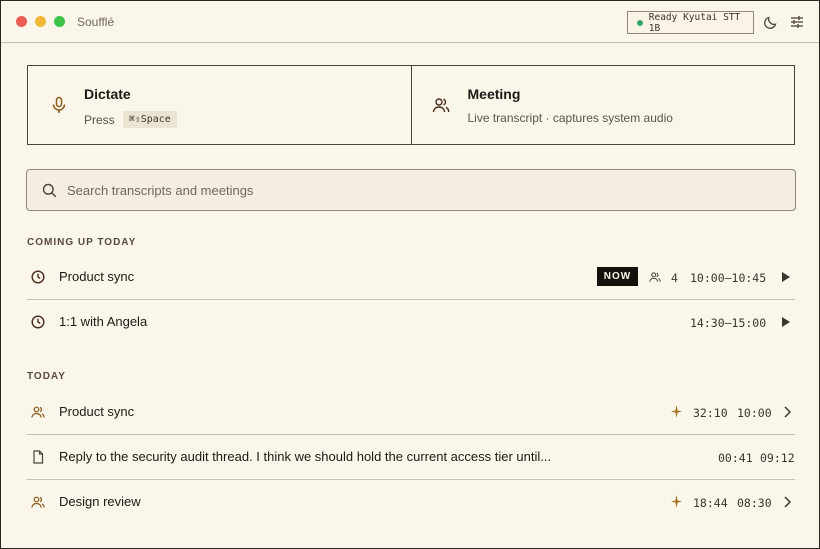  I want to click on attendee-count: 4, so click(674, 278).